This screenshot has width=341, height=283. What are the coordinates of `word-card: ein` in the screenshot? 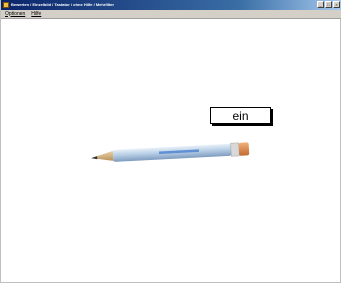 It's located at (240, 115).